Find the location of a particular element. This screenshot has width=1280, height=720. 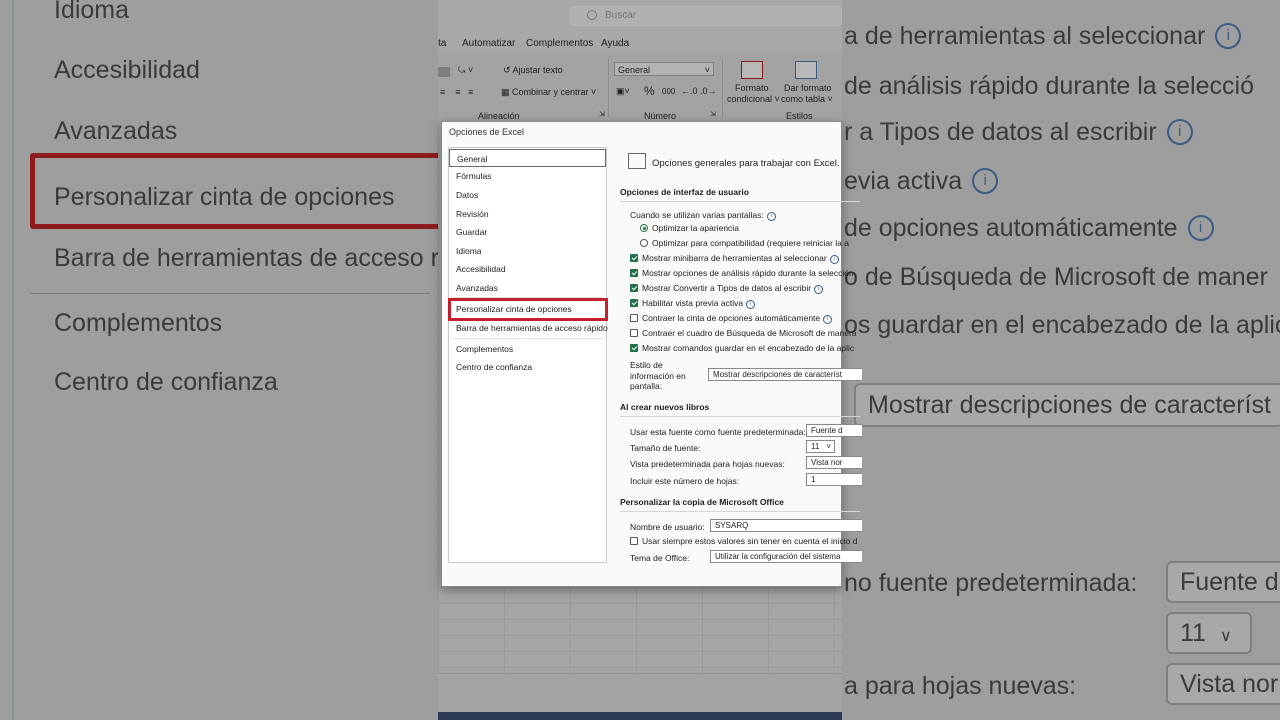

bg-view-label: a para hojas nuevas: is located at coordinates (960, 686).